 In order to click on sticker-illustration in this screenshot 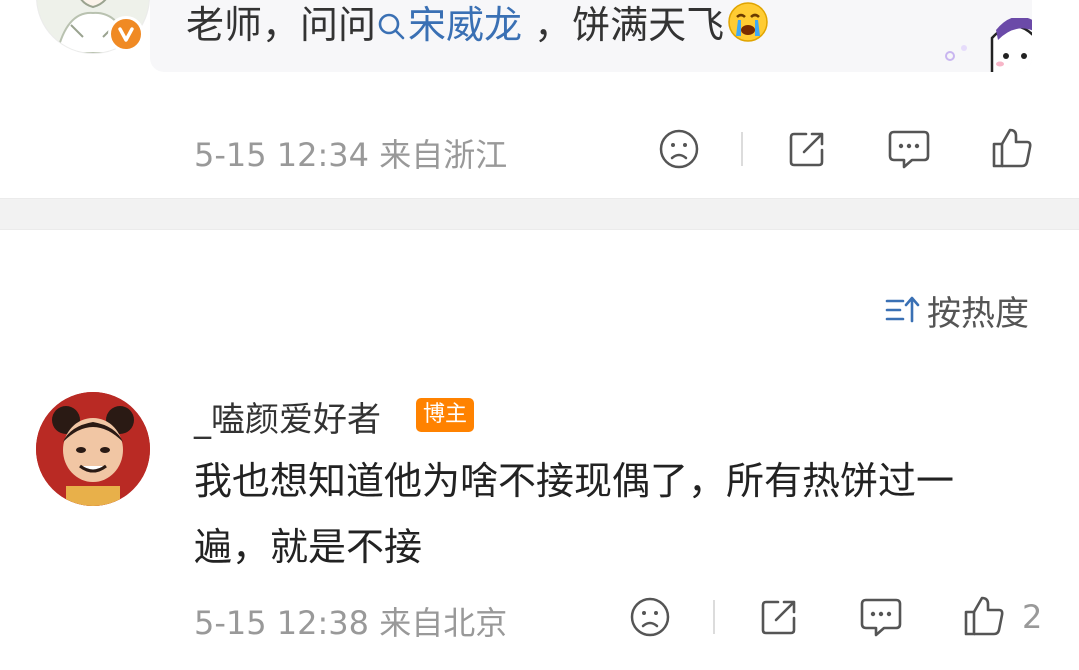, I will do `click(988, 45)`.